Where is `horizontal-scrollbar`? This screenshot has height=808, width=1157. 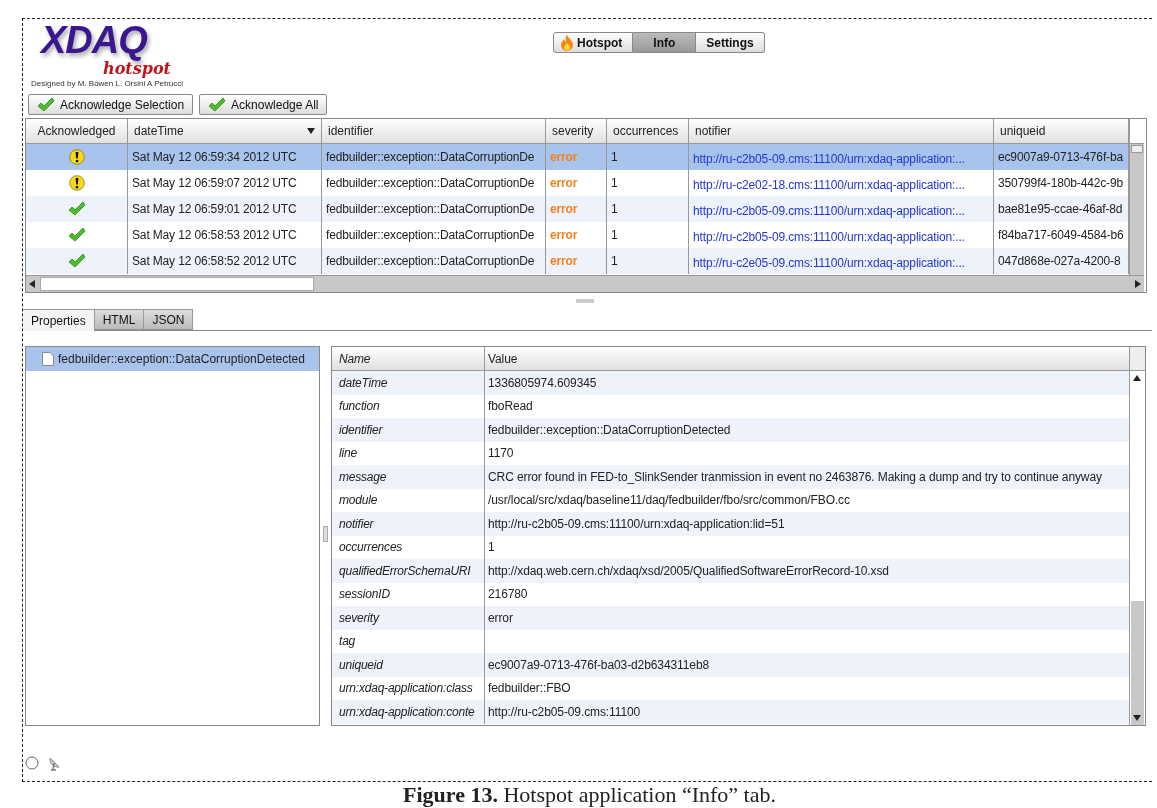
horizontal-scrollbar is located at coordinates (585, 283).